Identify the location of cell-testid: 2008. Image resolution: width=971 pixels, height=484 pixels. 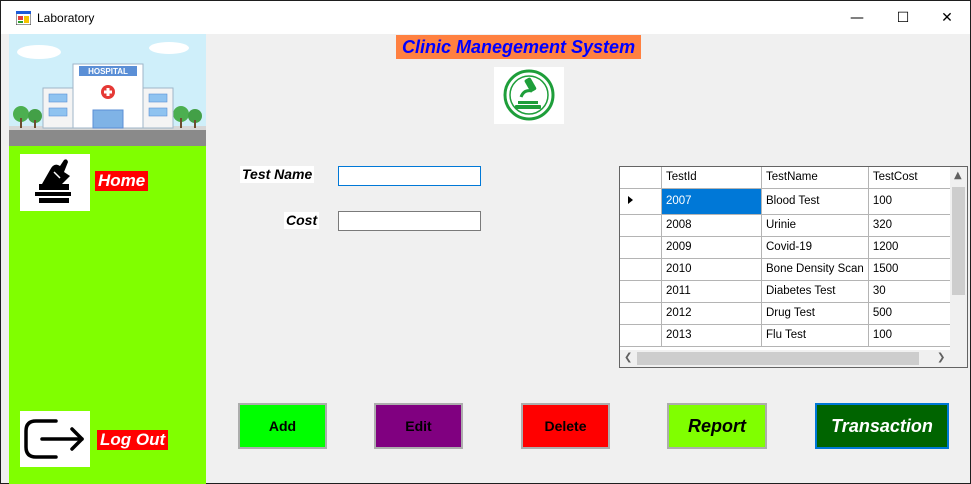
(711, 225).